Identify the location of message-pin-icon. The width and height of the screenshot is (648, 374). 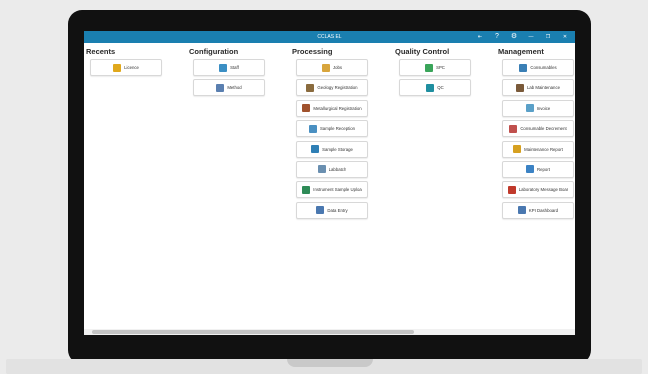
(511, 189).